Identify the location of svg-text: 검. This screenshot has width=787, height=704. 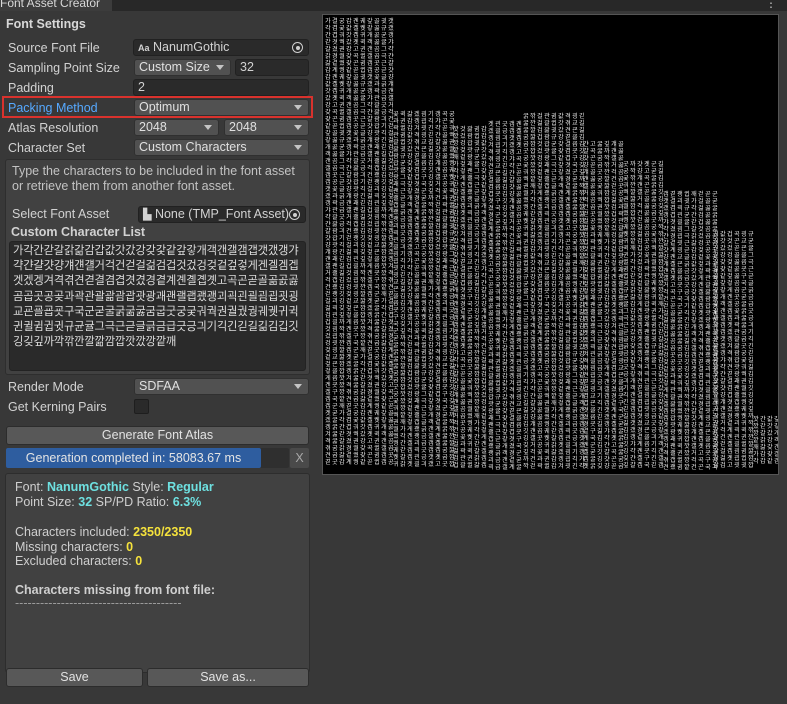
(456, 458).